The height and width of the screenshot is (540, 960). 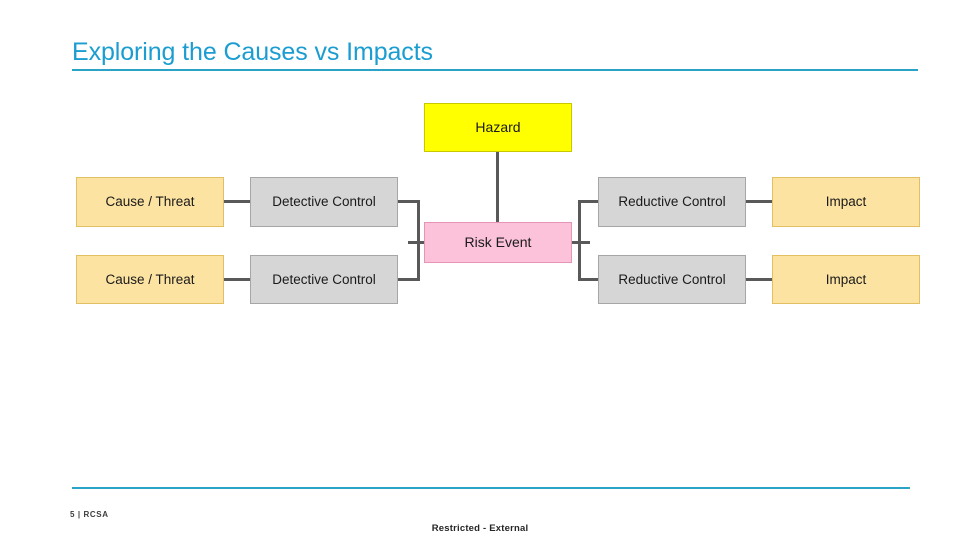 What do you see at coordinates (150, 279) in the screenshot?
I see `node-cause-threat-2: Cause / Threat` at bounding box center [150, 279].